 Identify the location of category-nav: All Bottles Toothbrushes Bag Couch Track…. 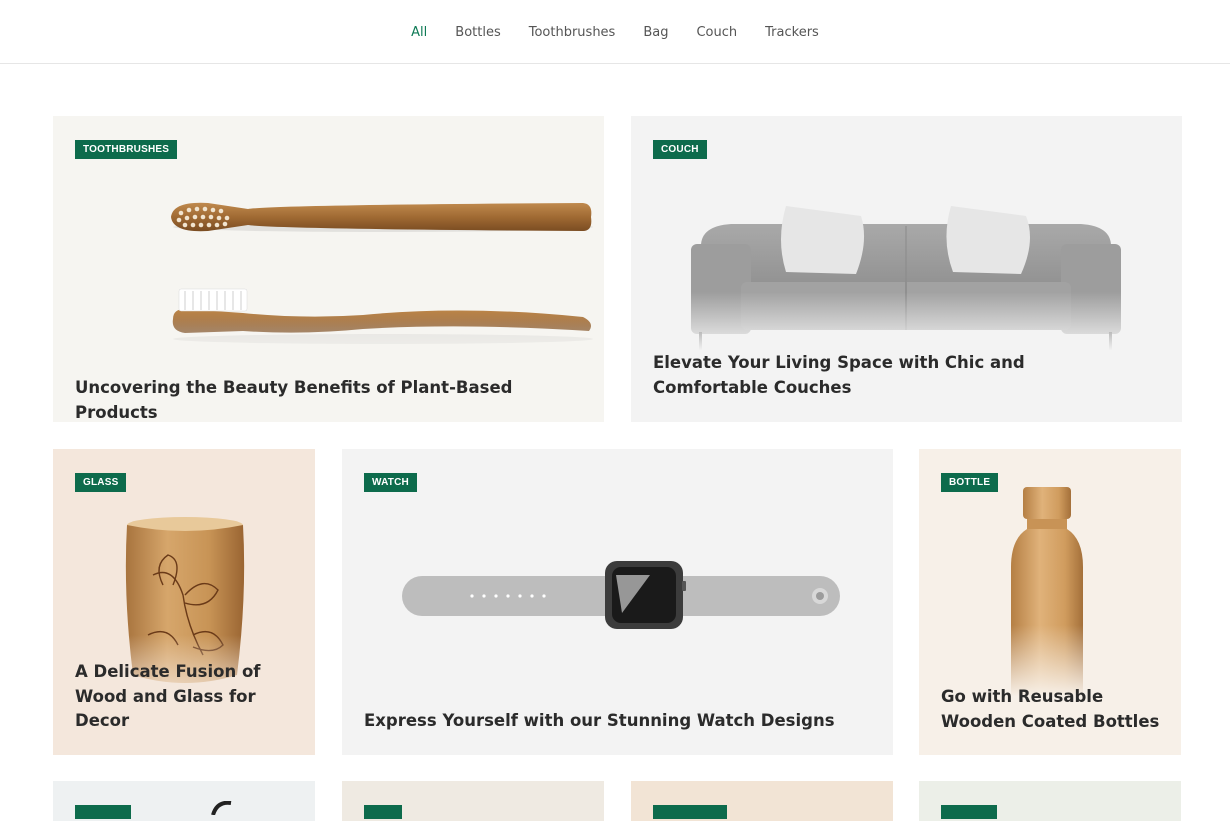
(615, 32).